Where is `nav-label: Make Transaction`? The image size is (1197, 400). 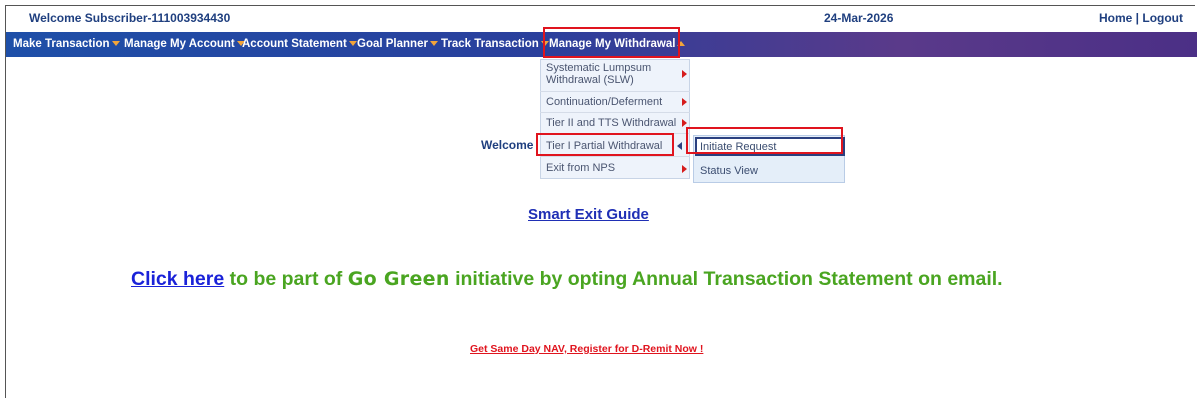 nav-label: Make Transaction is located at coordinates (61, 44).